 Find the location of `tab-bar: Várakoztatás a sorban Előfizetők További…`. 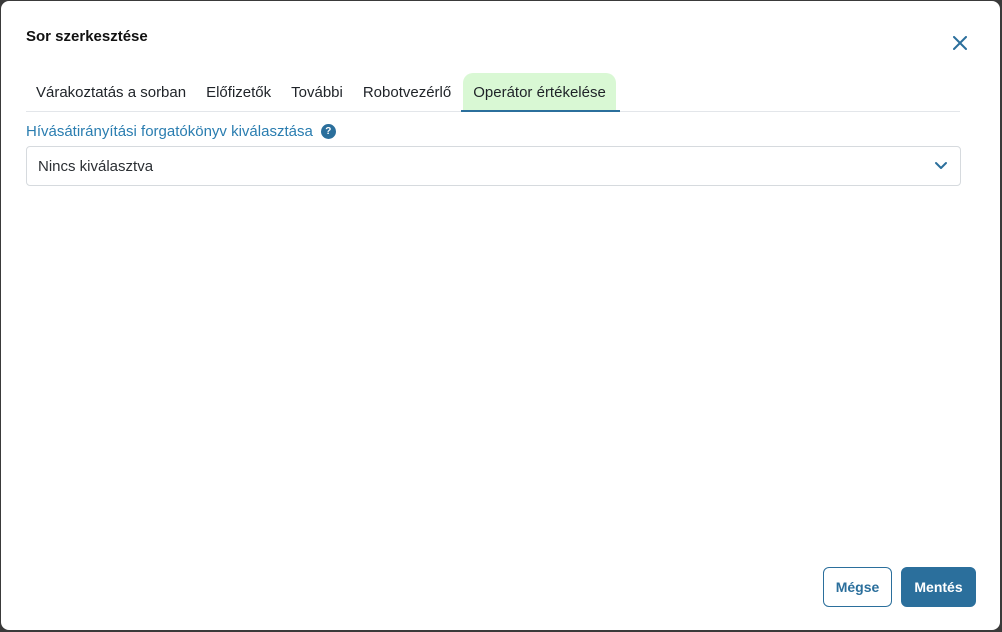

tab-bar: Várakoztatás a sorban Előfizetők További… is located at coordinates (493, 92).